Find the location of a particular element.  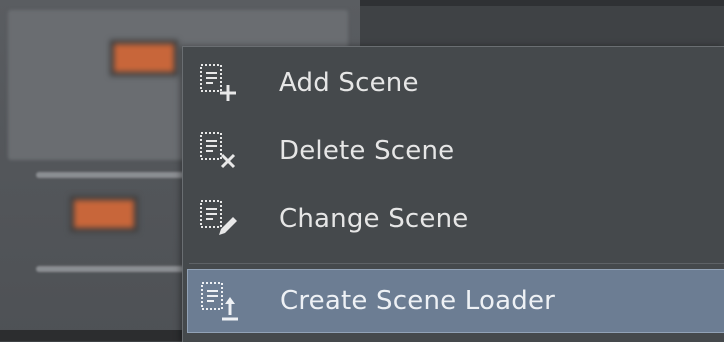

menu-item-delete-scene: Delete Scene is located at coordinates (453, 151).